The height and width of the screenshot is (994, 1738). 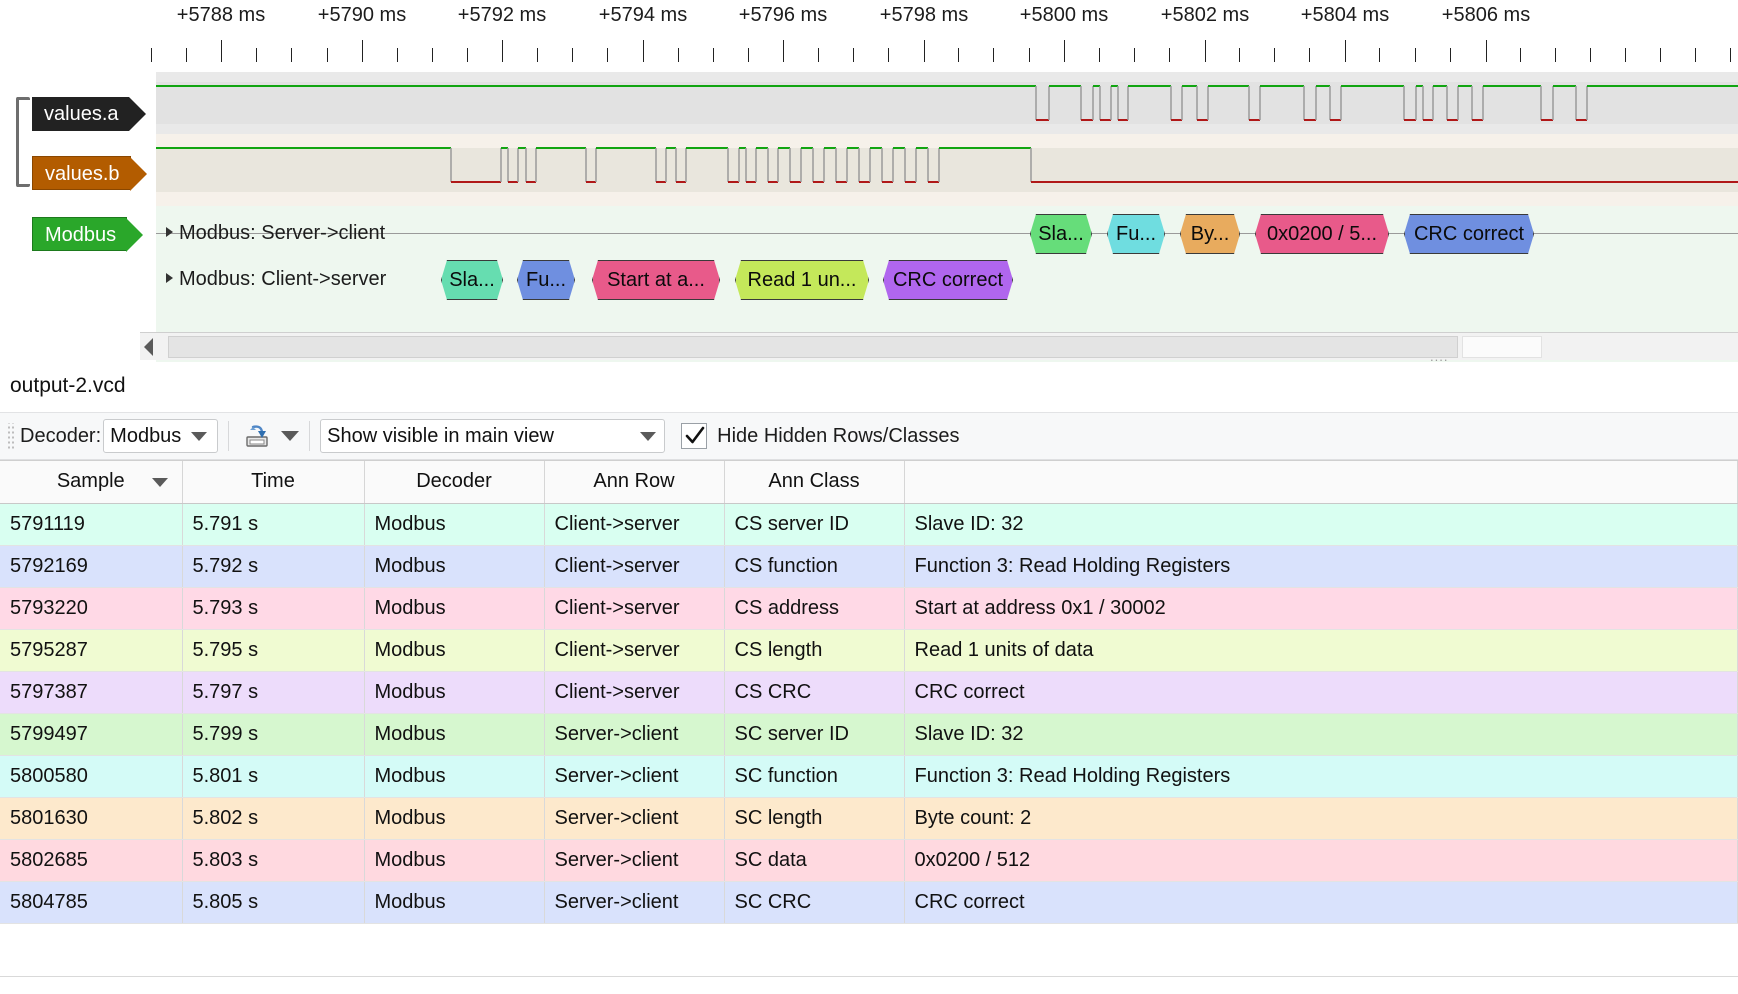 I want to click on cell-ann-class: SC CRC, so click(x=814, y=902).